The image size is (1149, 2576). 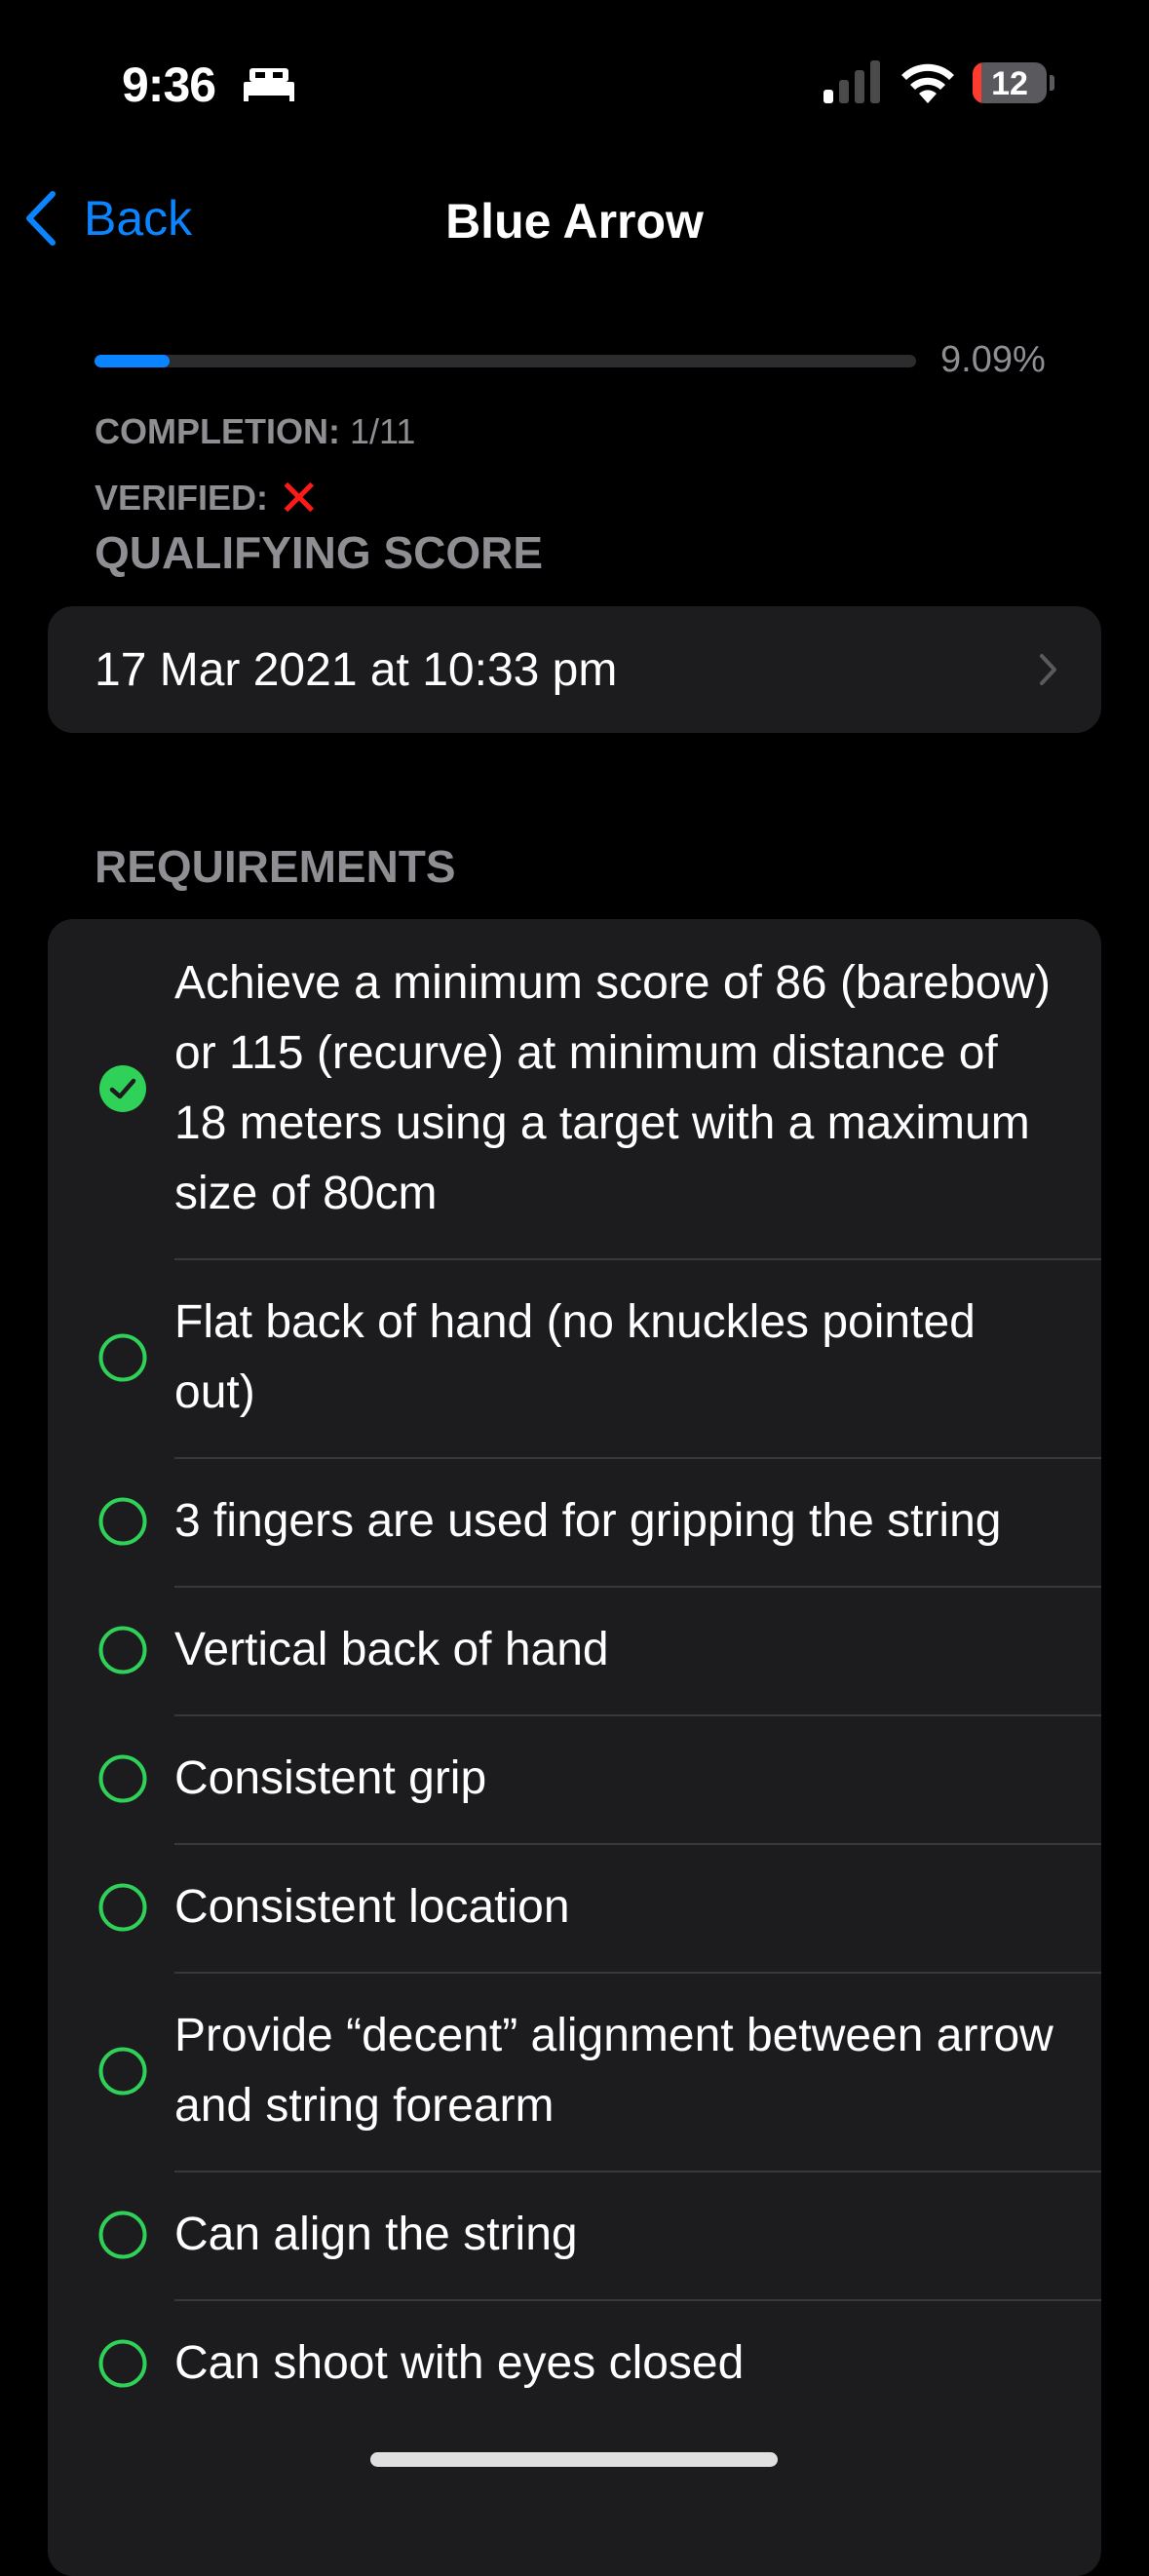 I want to click on chevron-left-icon, so click(x=41, y=218).